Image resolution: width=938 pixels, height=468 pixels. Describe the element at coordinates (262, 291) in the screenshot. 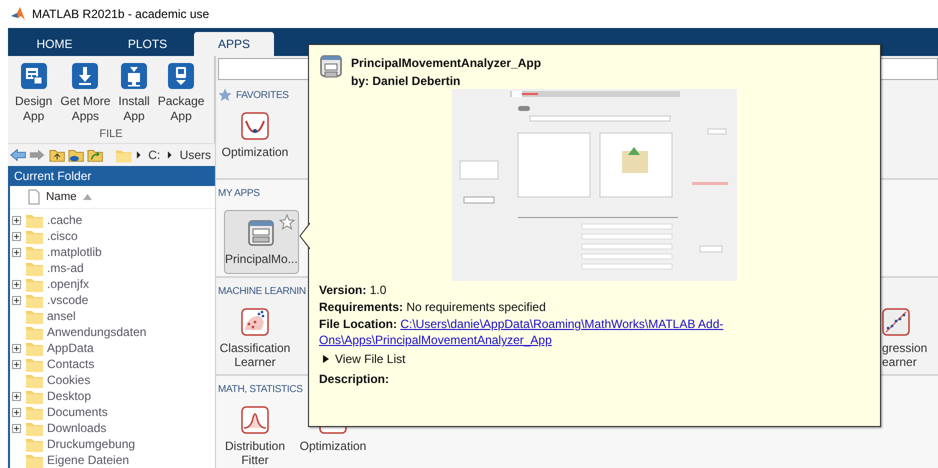

I see `section-header: MACHINE LEARNIN` at that location.